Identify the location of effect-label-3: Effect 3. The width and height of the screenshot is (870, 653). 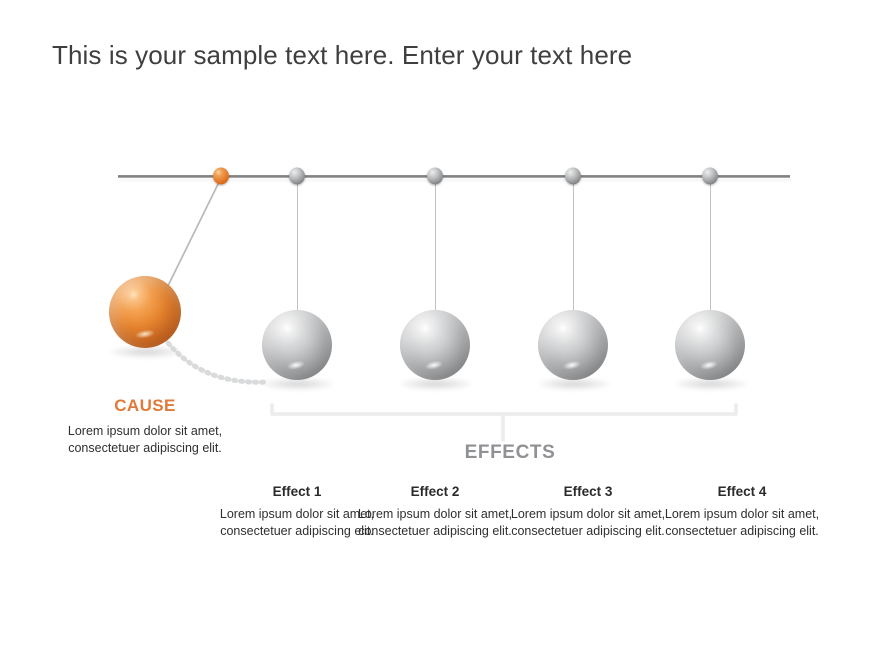
(588, 491).